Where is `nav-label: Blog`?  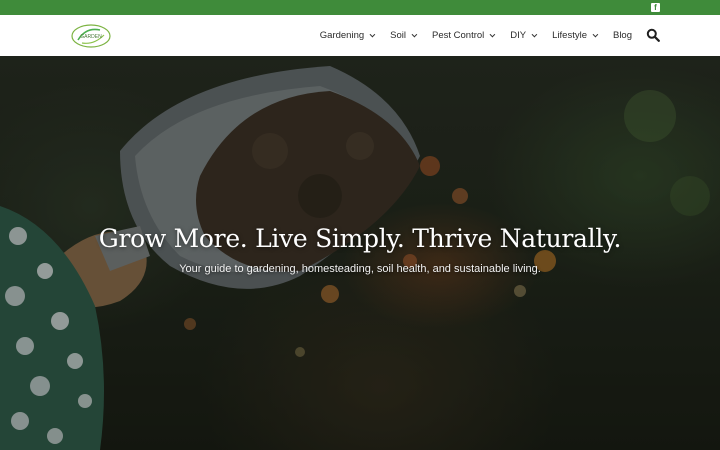 nav-label: Blog is located at coordinates (622, 35).